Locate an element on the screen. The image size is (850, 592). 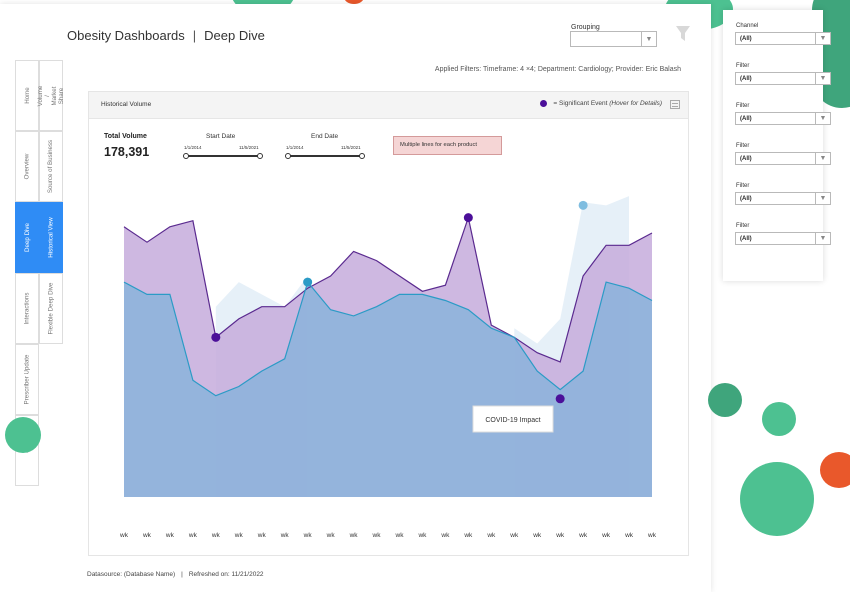
app-title: Obesity Dashboards is located at coordinates (126, 35).